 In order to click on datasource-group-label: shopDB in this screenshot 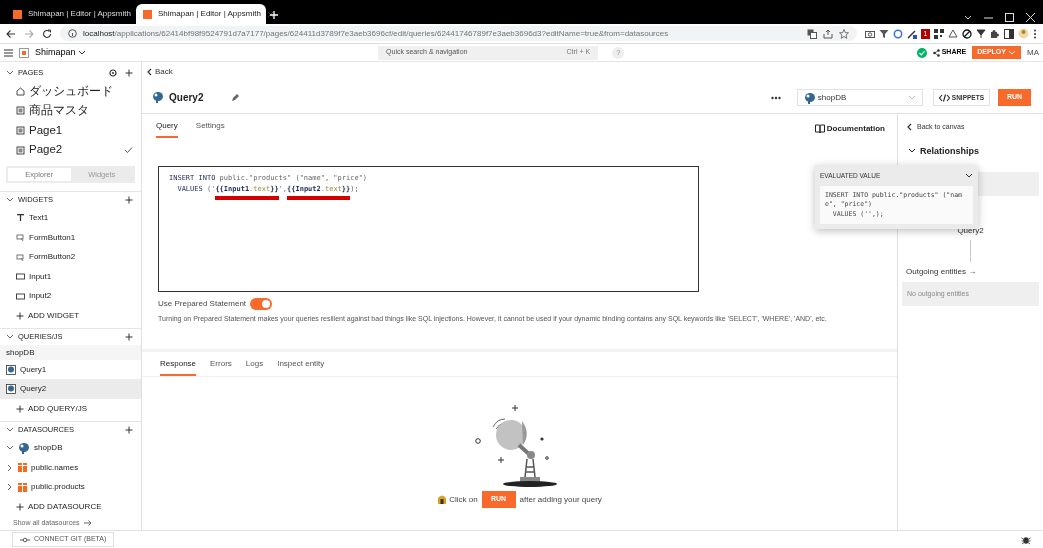, I will do `click(70, 352)`.